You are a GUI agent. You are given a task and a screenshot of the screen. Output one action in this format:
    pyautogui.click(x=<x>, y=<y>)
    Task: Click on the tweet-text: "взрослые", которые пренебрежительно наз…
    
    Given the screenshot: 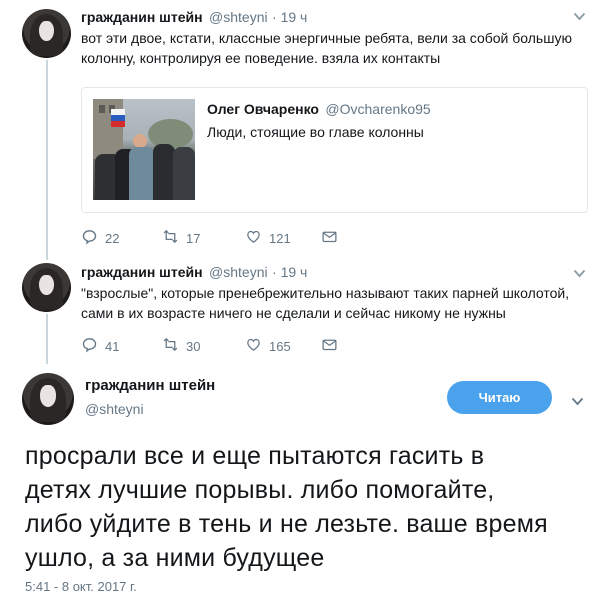 What is the action you would take?
    pyautogui.click(x=325, y=303)
    